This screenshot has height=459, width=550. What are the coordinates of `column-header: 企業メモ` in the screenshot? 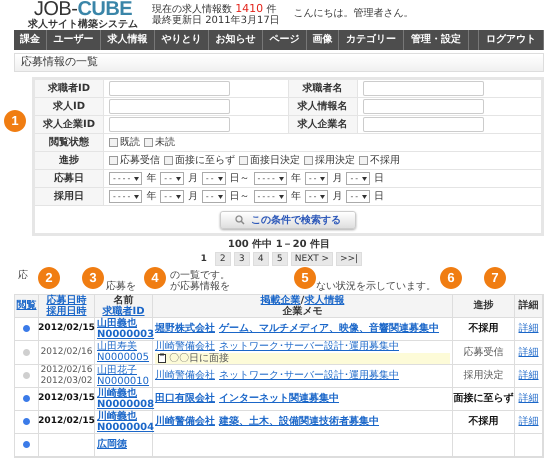 It's located at (302, 311).